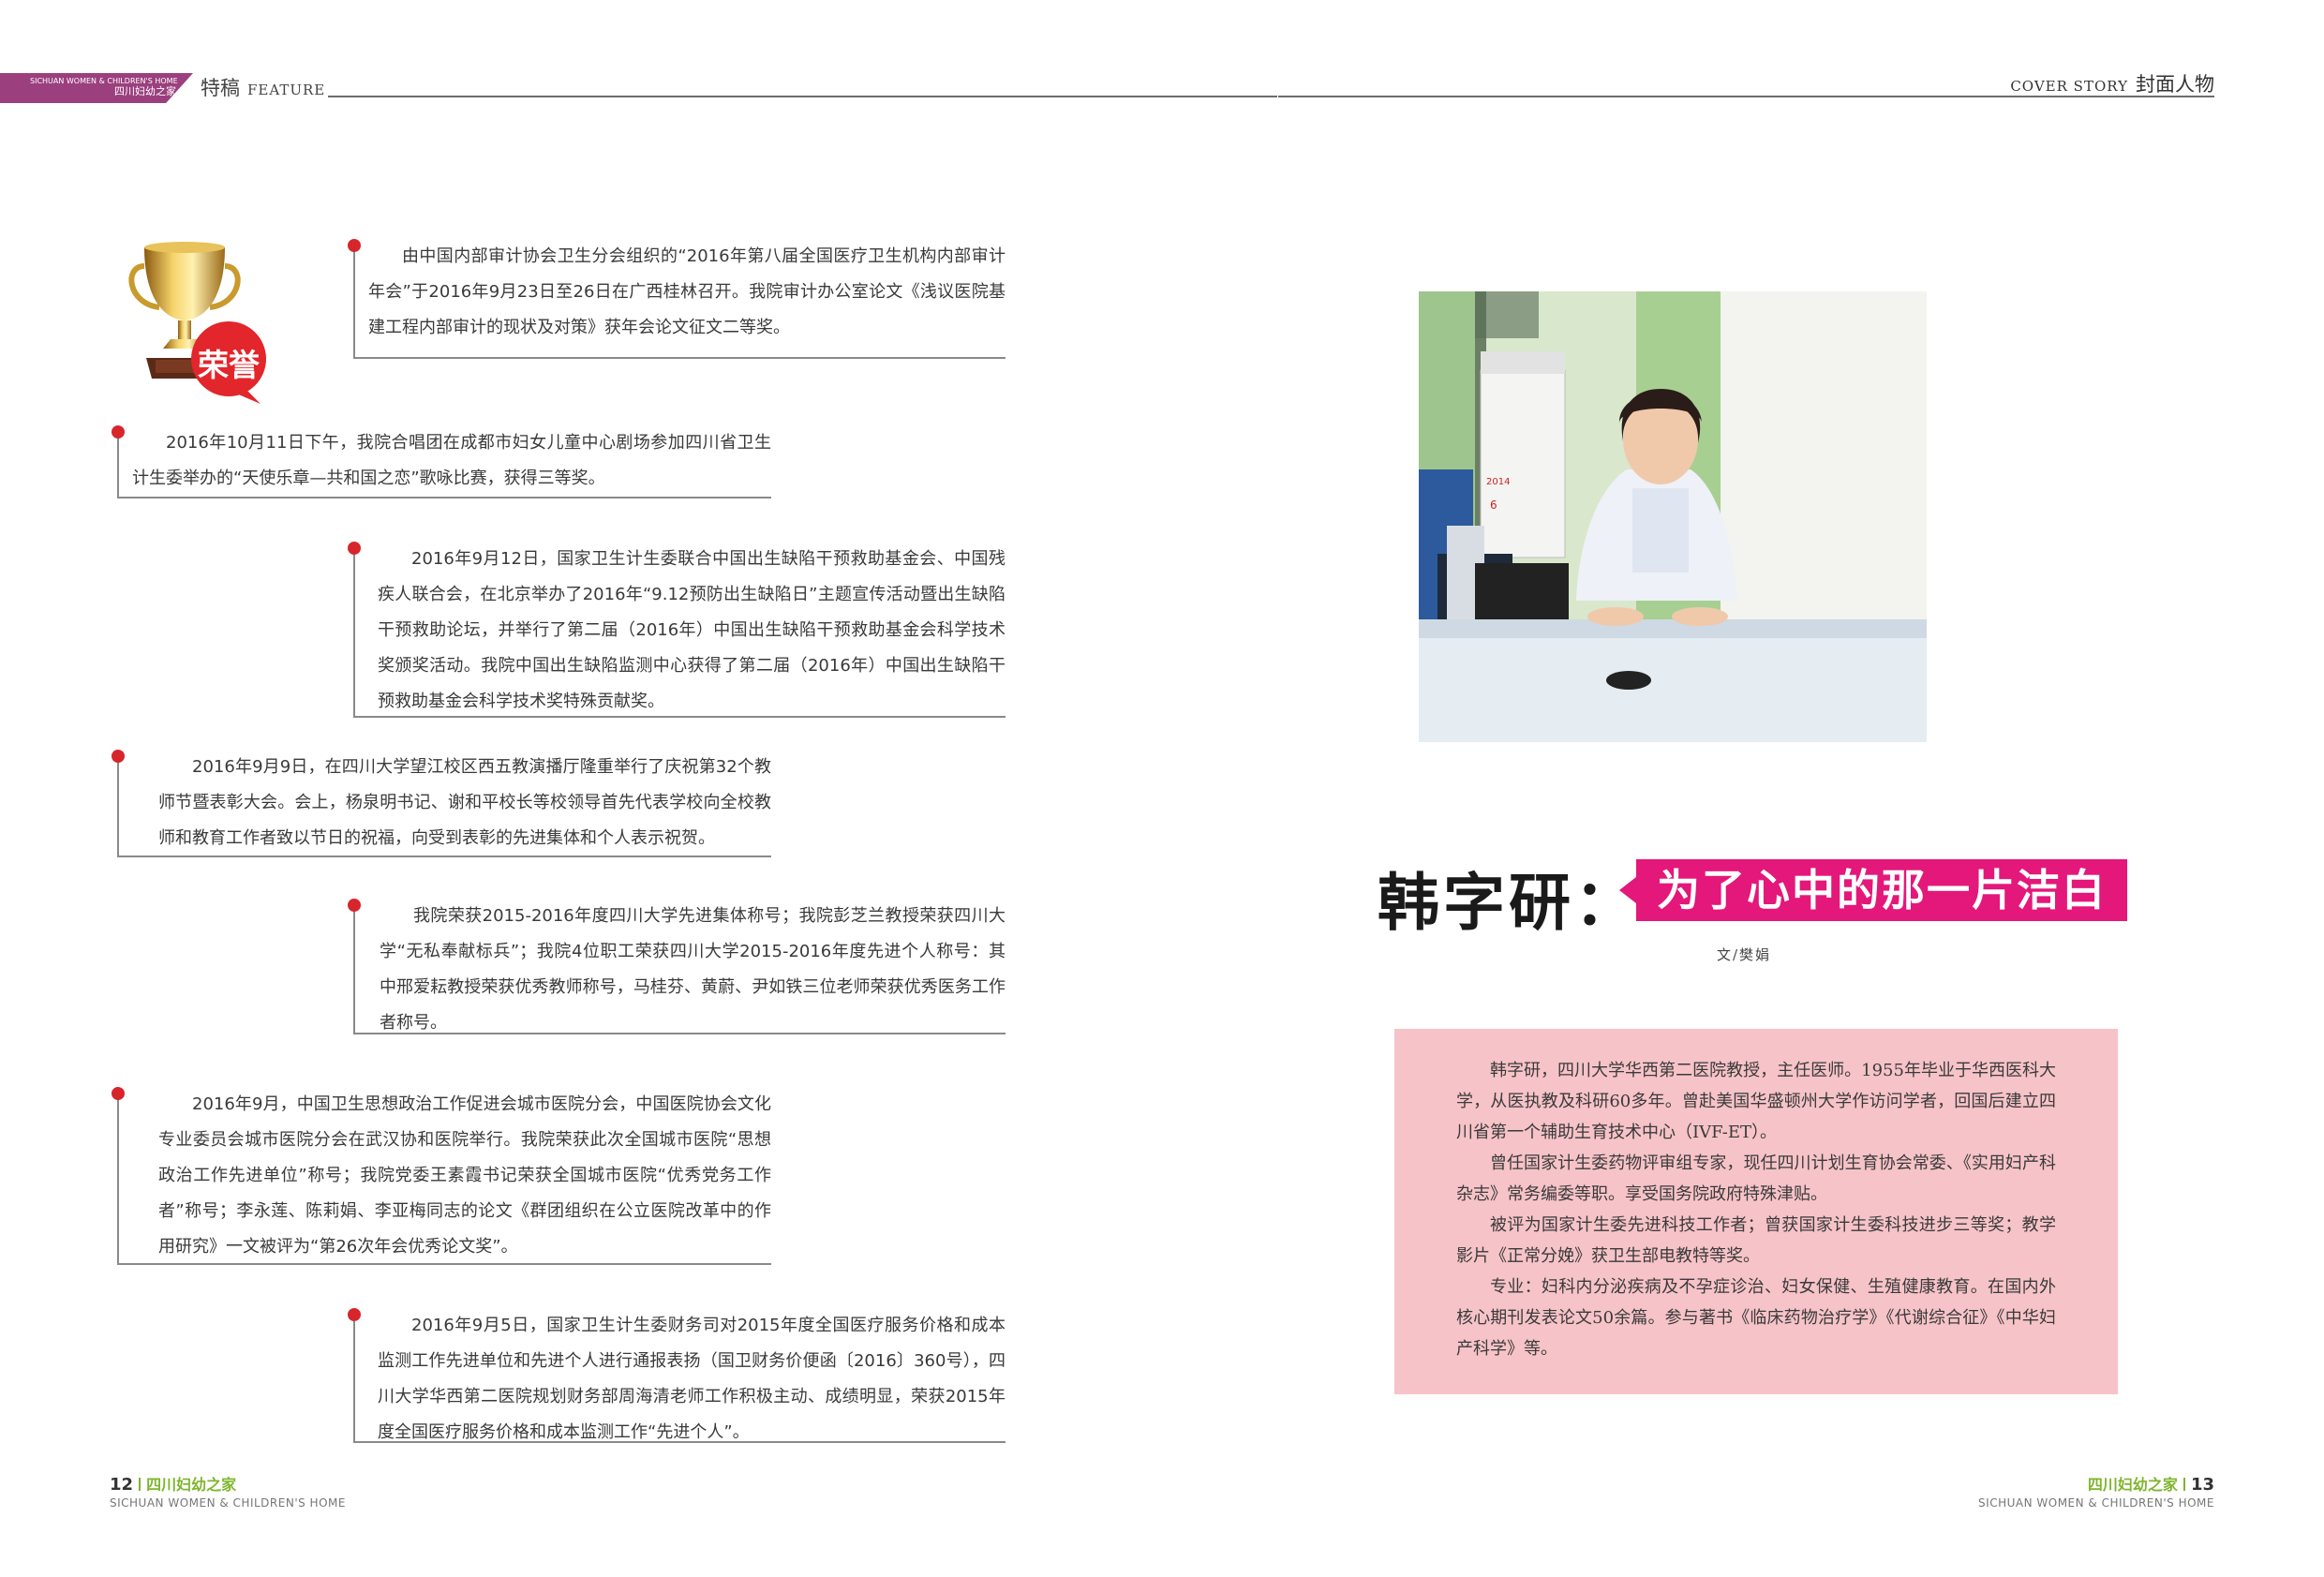 The height and width of the screenshot is (1577, 2324). I want to click on section-right-cn: 封面人物, so click(2175, 85).